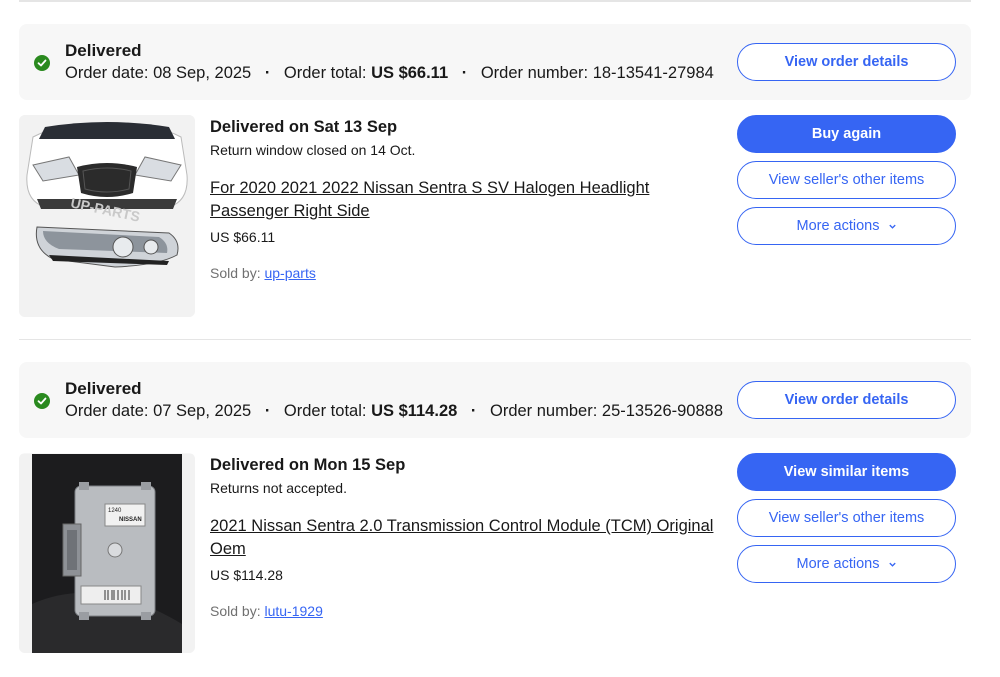  Describe the element at coordinates (246, 575) in the screenshot. I see `item-price: US $114.28` at that location.